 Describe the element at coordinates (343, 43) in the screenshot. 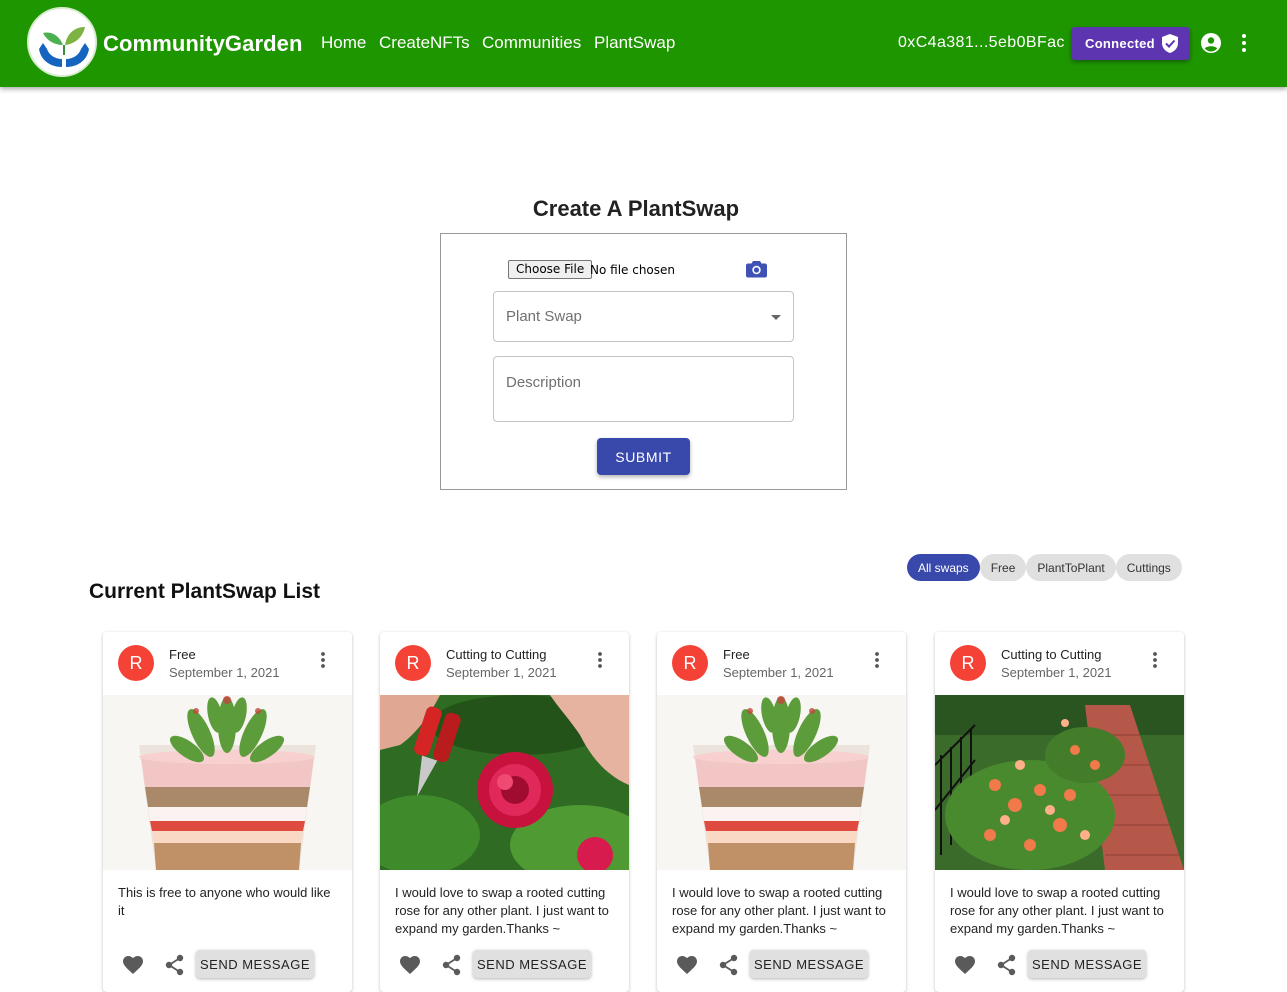

I see `nav-home: Home` at that location.